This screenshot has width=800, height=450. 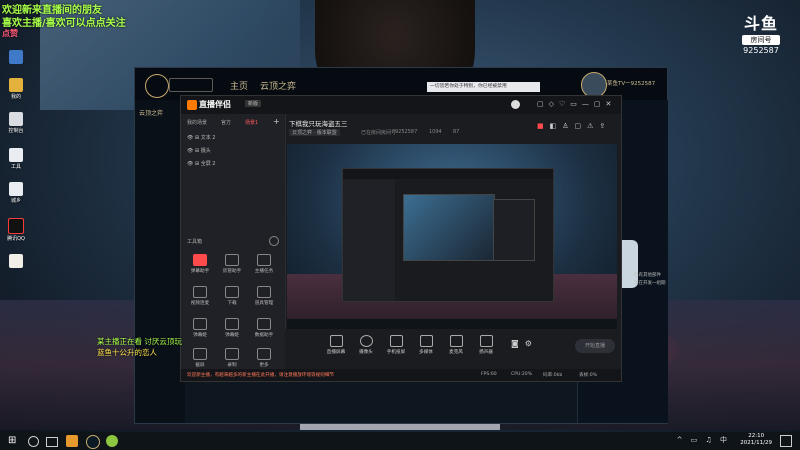 I want to click on tool-screenshot: 截屏, so click(x=200, y=358).